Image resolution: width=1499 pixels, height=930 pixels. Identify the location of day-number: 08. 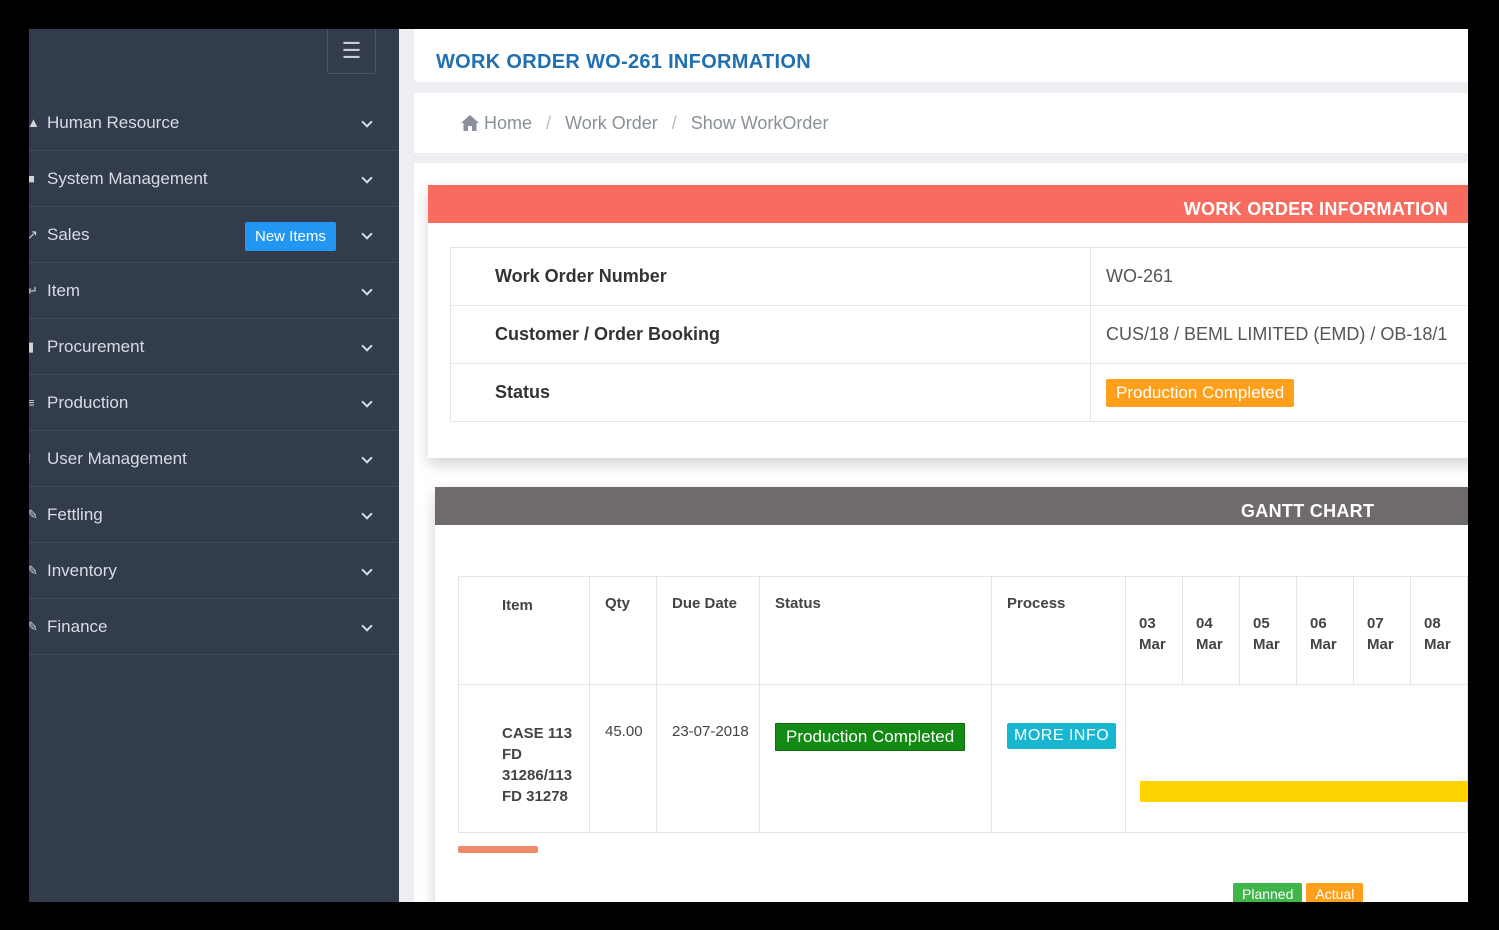
(1432, 623).